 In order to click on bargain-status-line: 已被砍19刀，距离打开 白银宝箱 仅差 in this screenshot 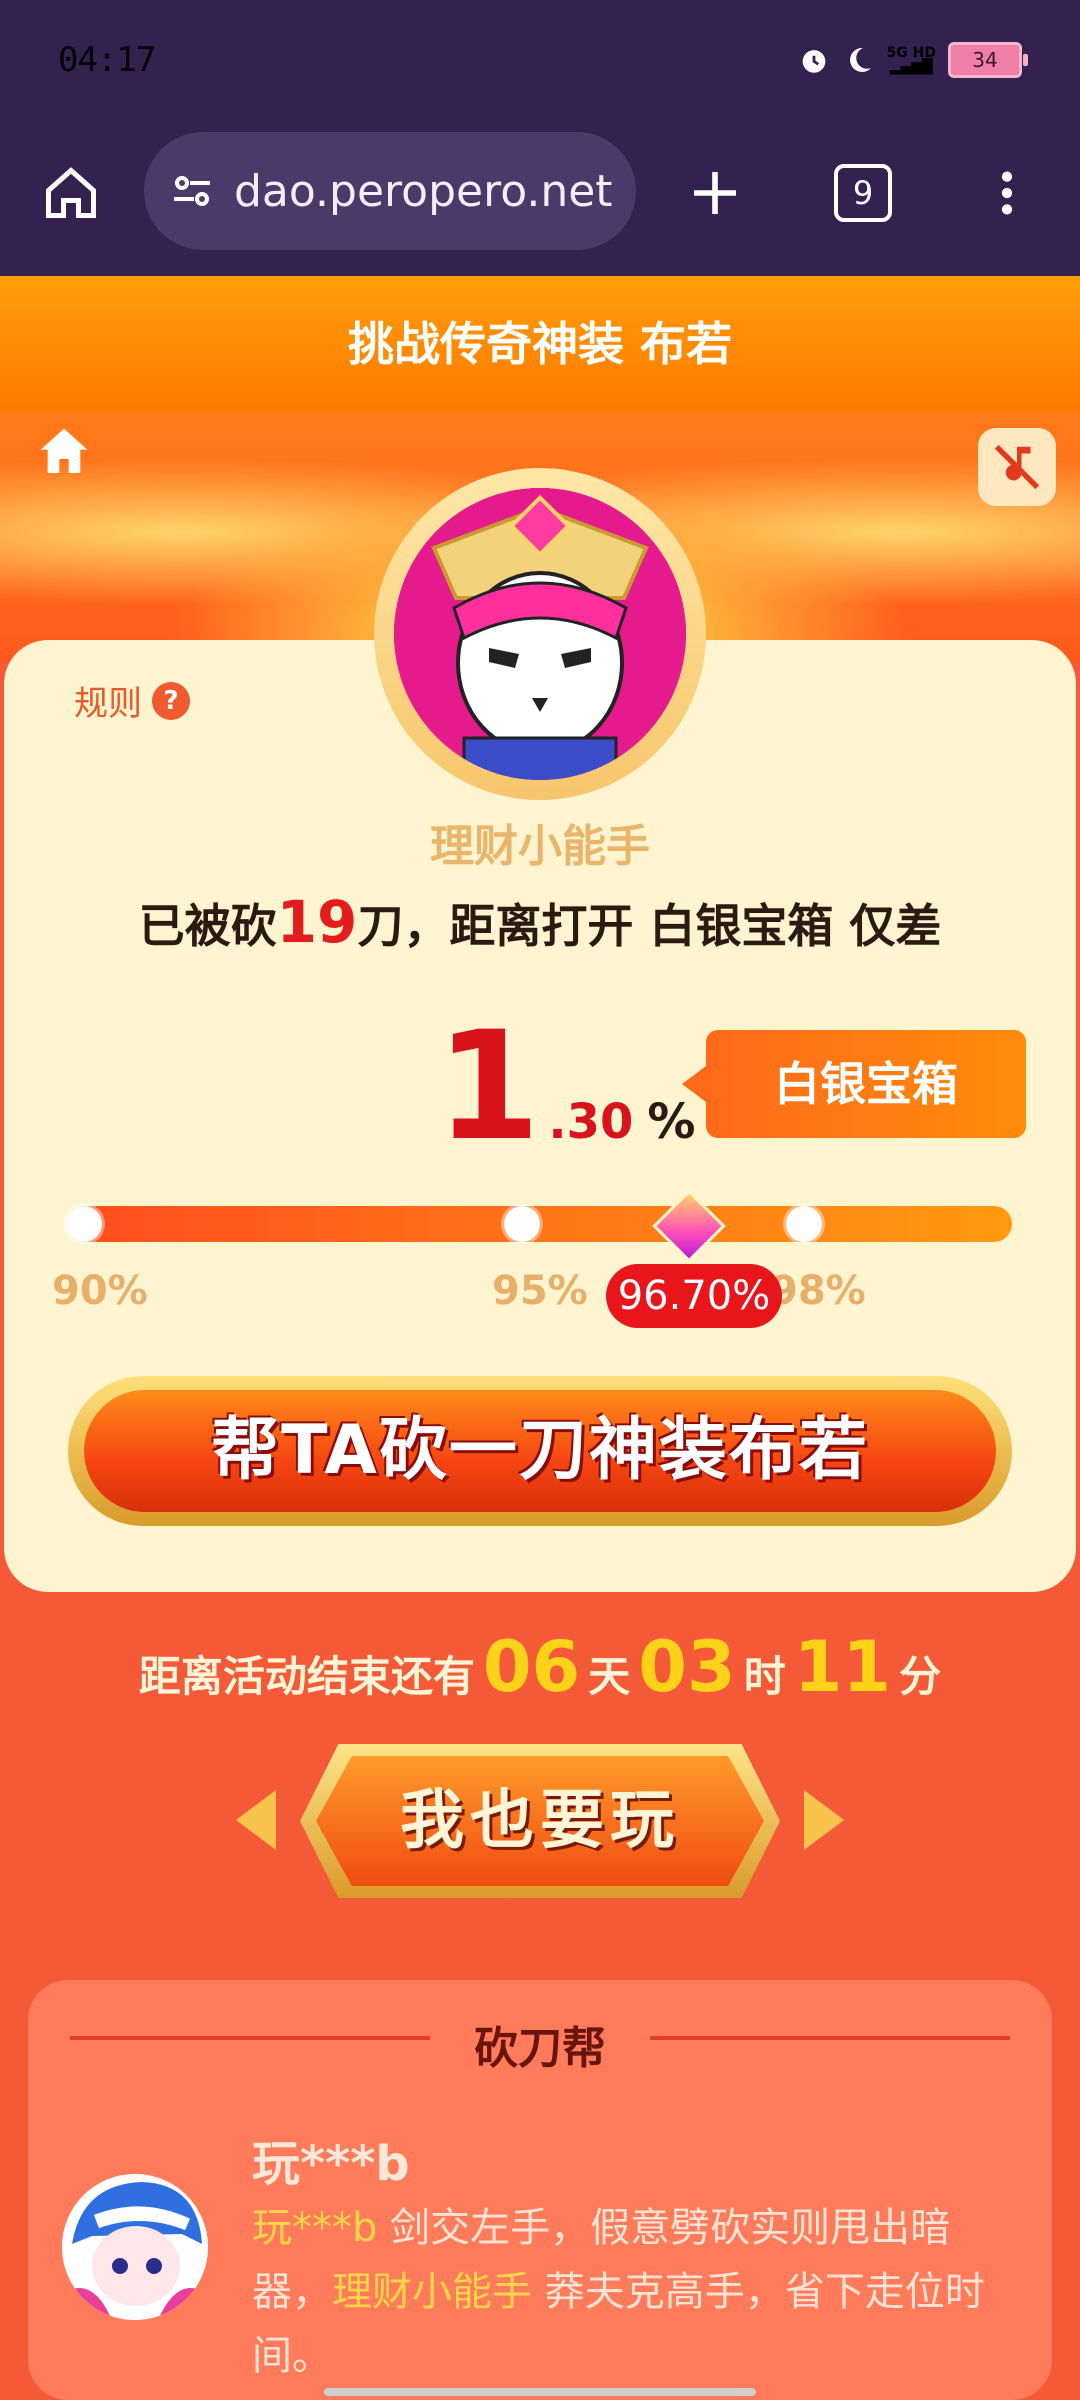, I will do `click(540, 922)`.